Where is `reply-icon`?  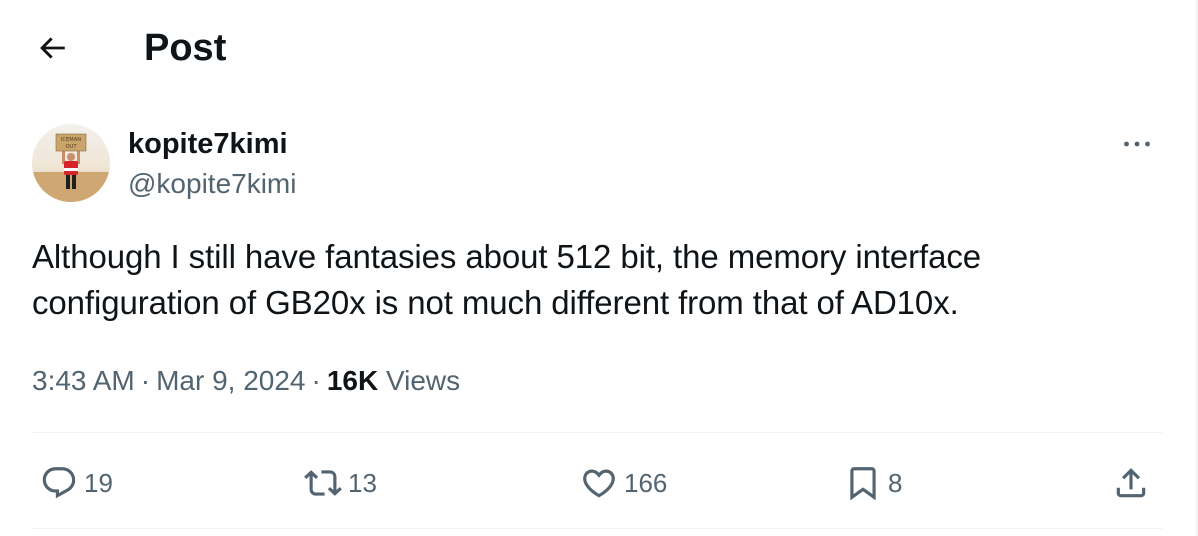 reply-icon is located at coordinates (59, 483).